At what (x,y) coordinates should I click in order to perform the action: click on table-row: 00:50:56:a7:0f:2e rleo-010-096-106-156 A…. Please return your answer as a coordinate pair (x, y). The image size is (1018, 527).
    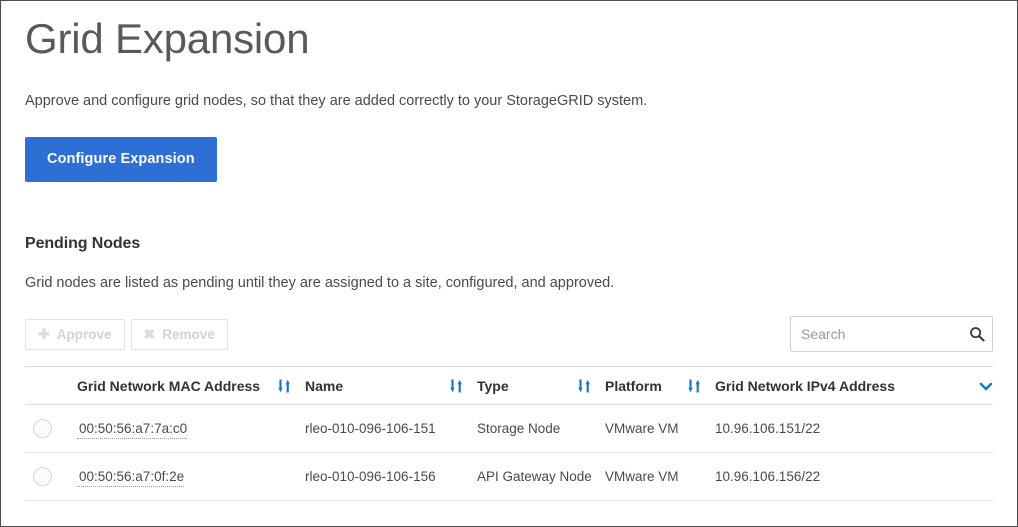
    Looking at the image, I should click on (509, 477).